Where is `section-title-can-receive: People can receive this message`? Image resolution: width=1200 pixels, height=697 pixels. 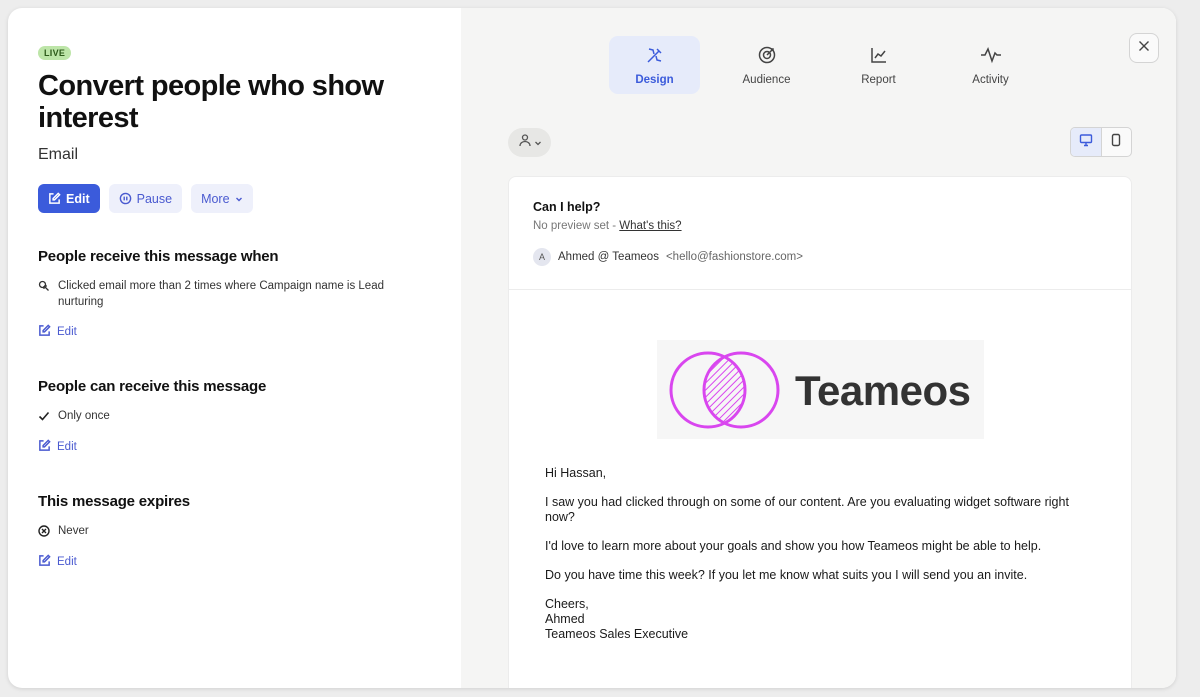 section-title-can-receive: People can receive this message is located at coordinates (152, 386).